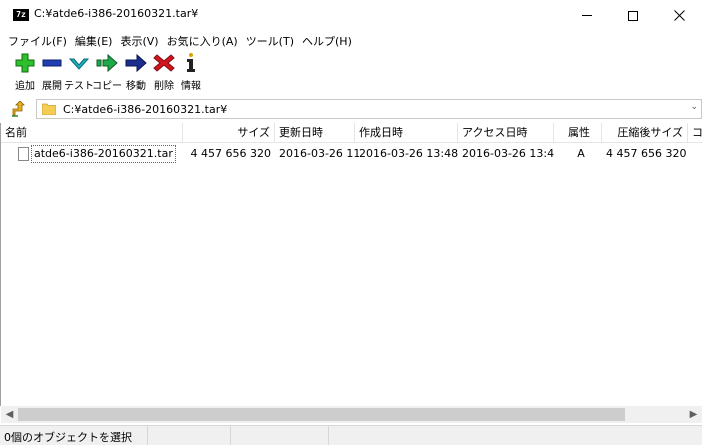 The image size is (702, 445). What do you see at coordinates (18, 109) in the screenshot?
I see `up-folder-icon` at bounding box center [18, 109].